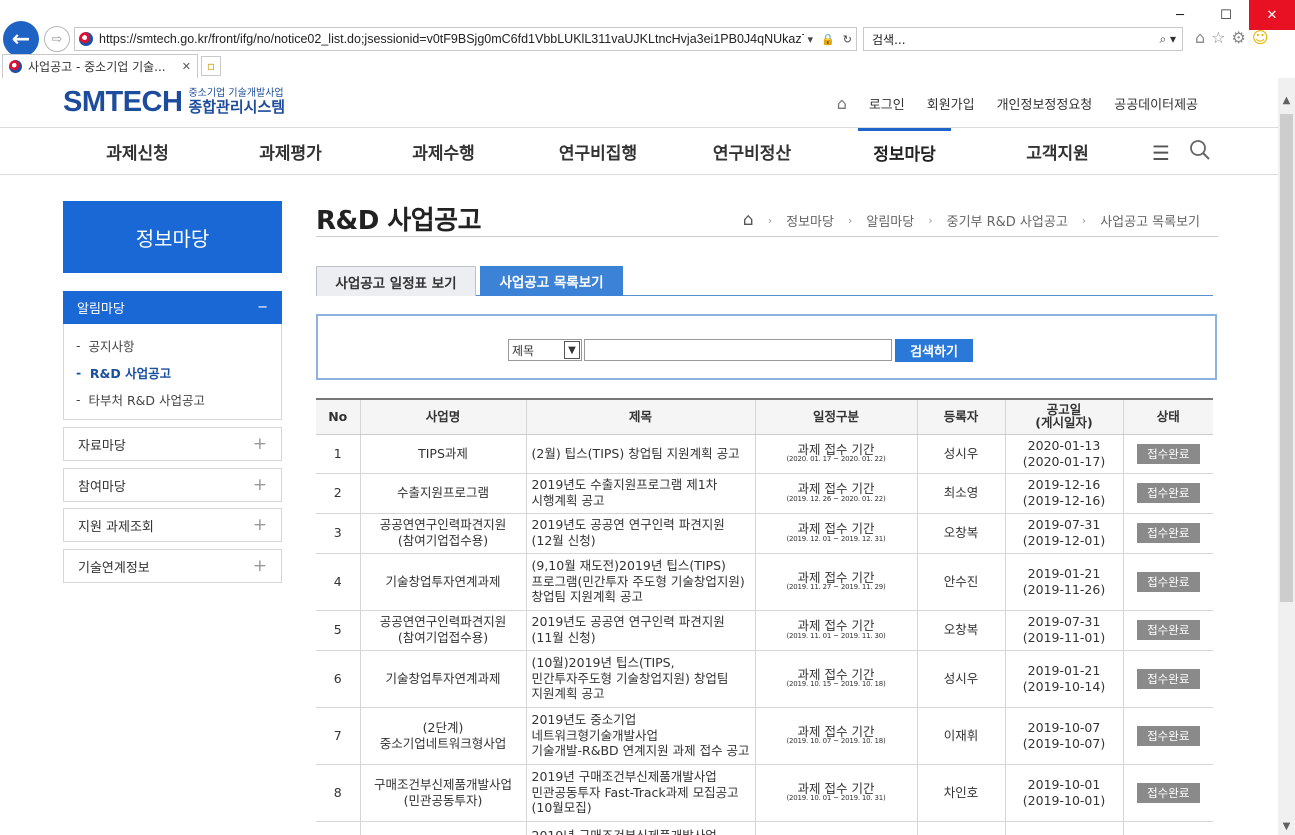  I want to click on lock-icon: 🔒, so click(828, 39).